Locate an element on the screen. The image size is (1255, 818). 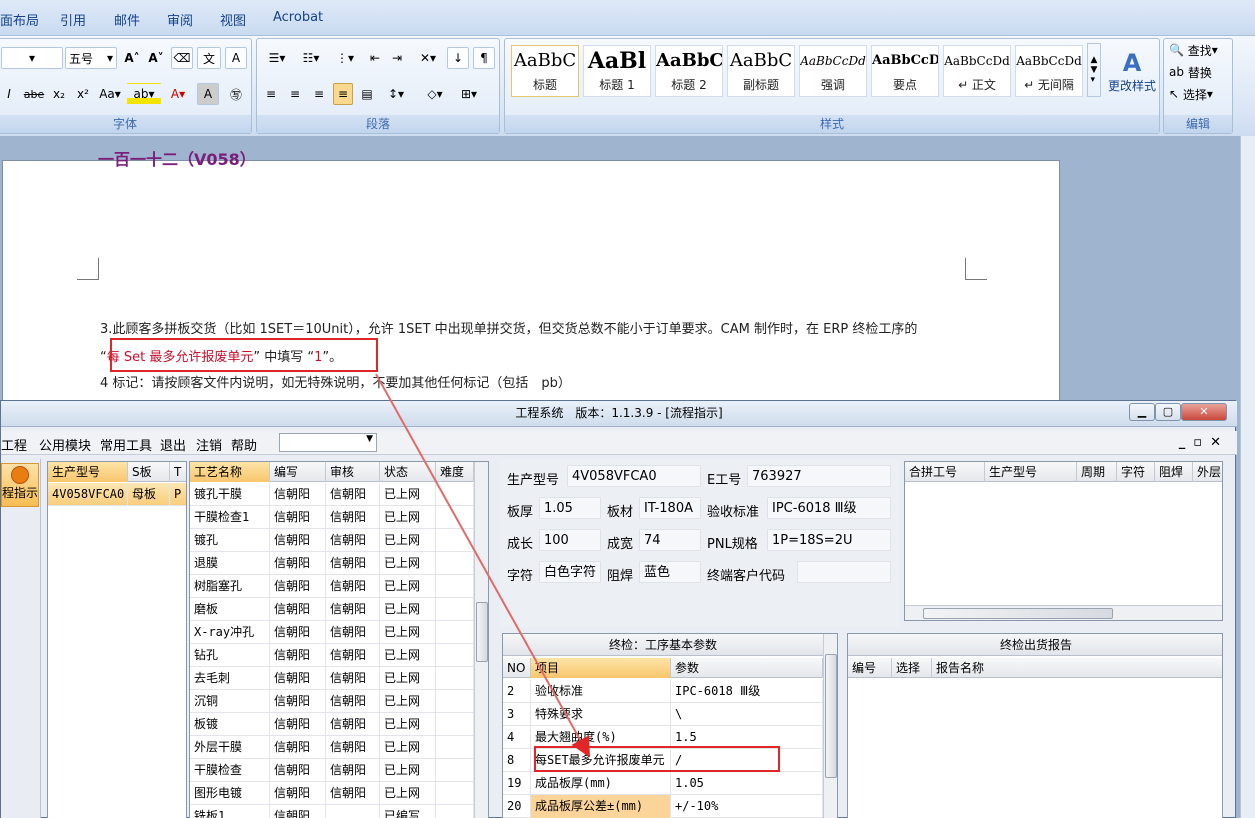
table-row: 20 成品板厚公差±(mm) +/-10% is located at coordinates (663, 806).